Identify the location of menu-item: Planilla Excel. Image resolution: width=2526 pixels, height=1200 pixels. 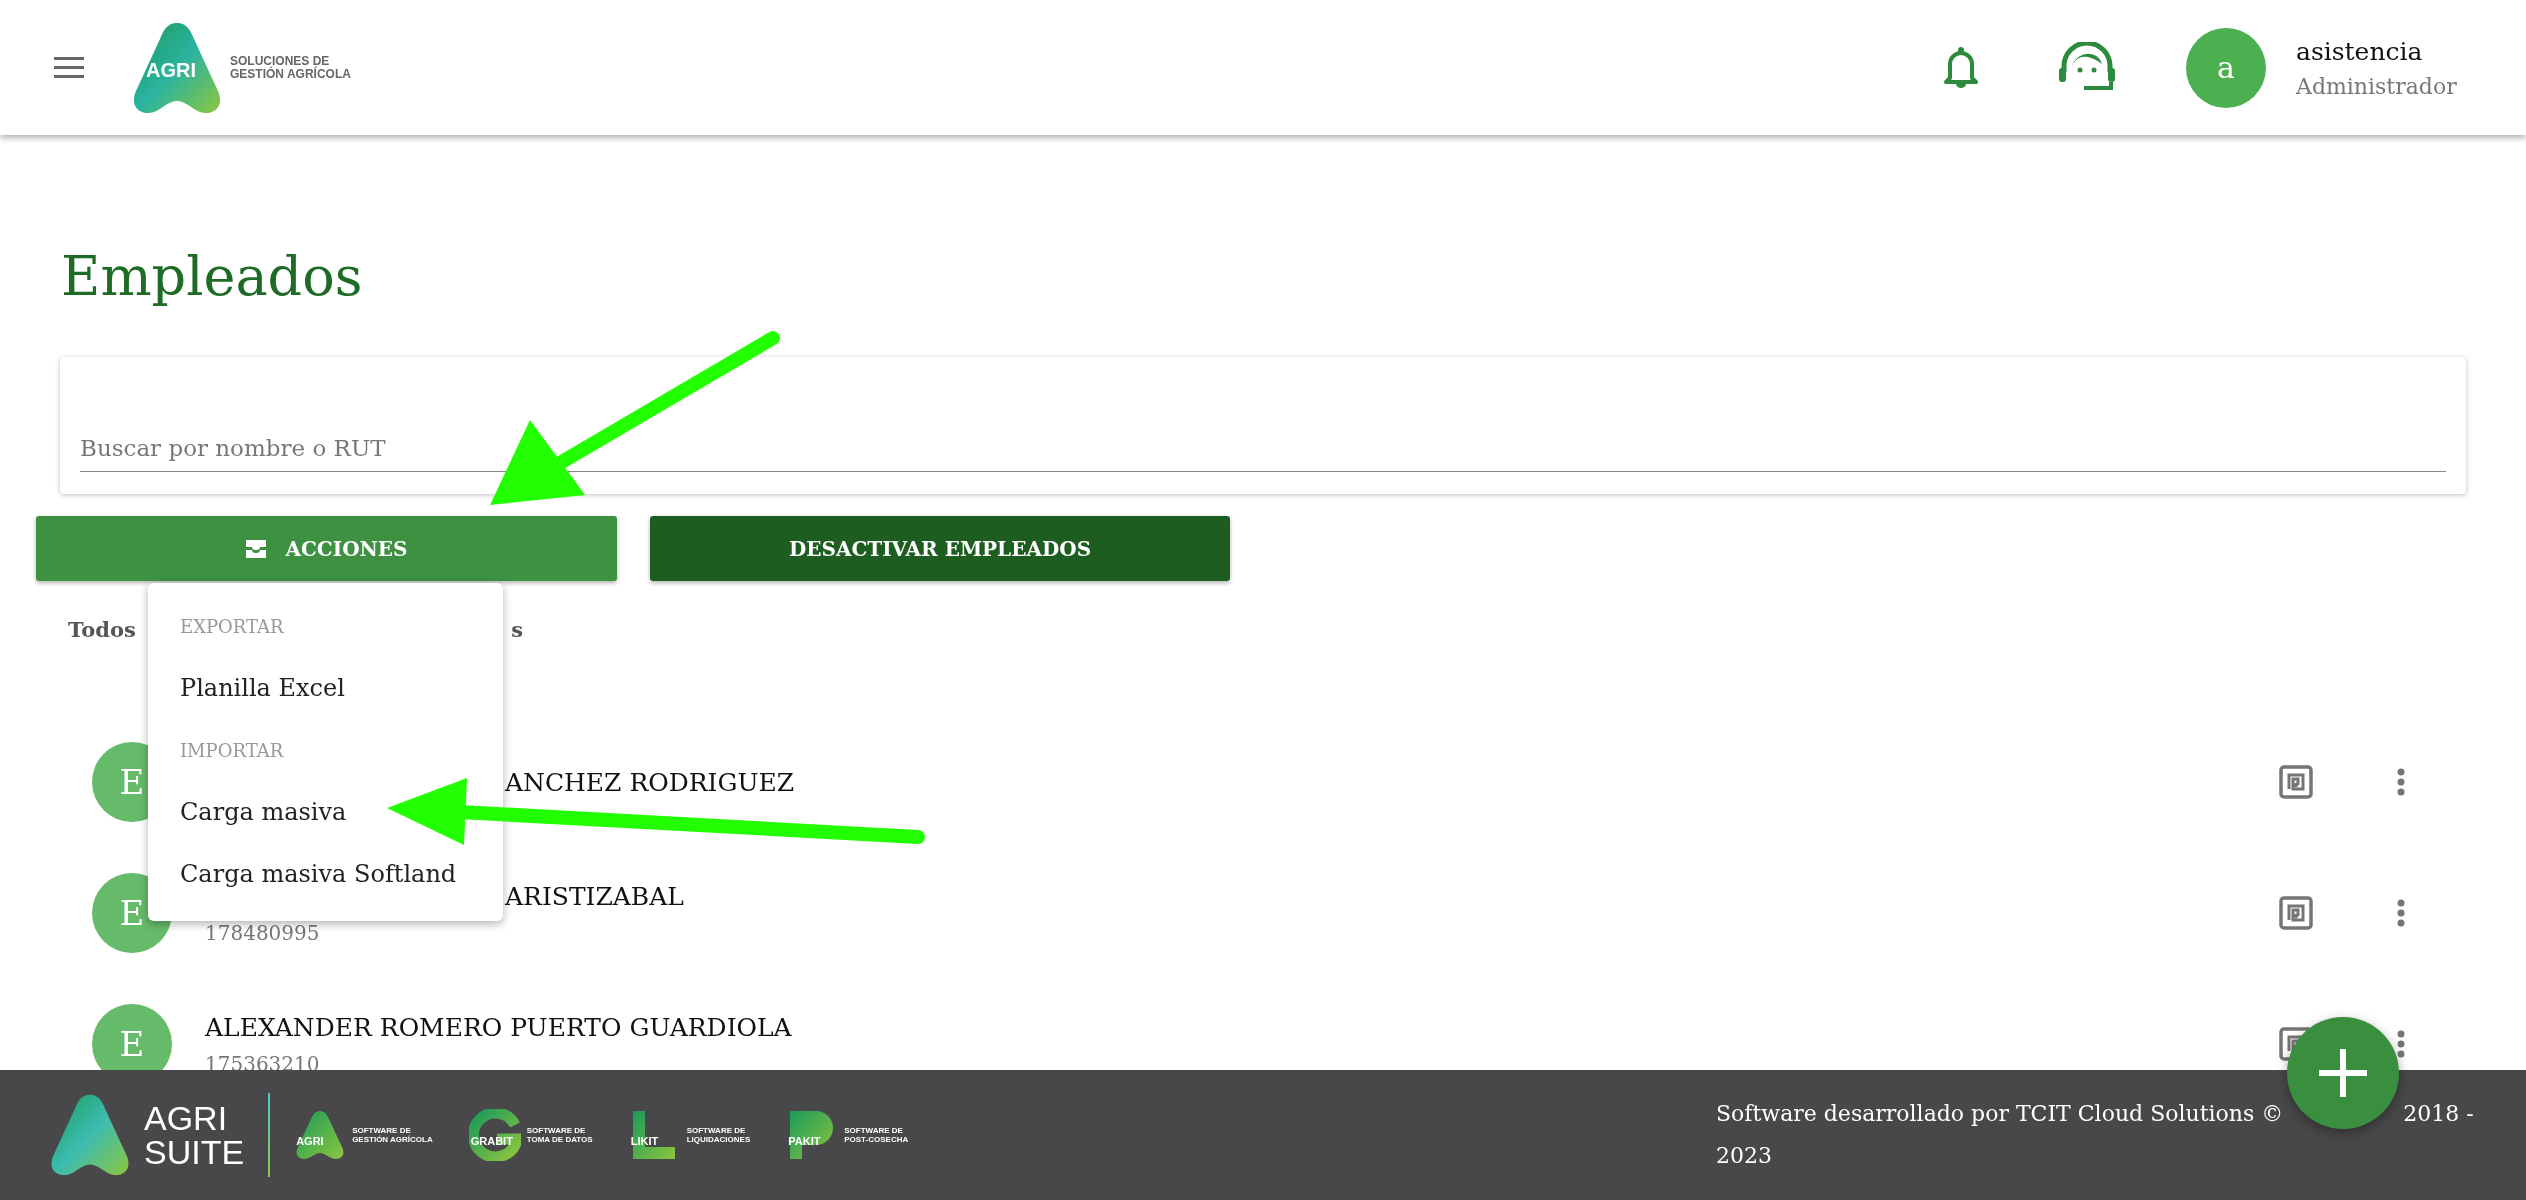
(325, 688).